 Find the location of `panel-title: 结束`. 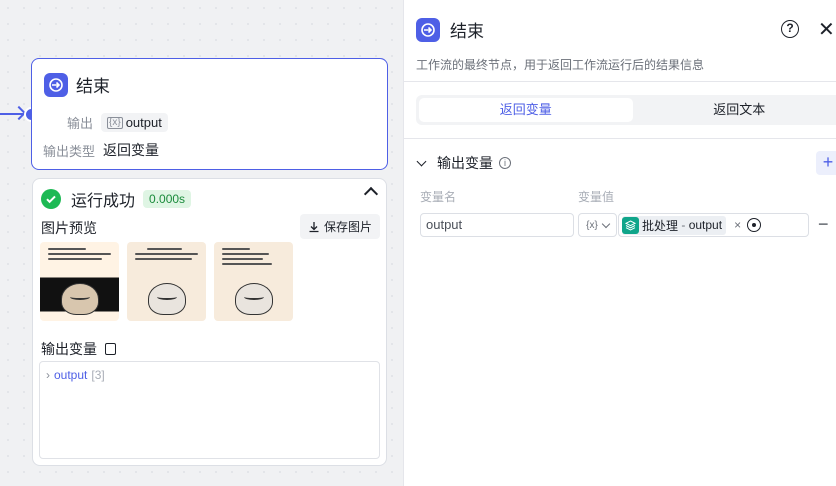

panel-title: 结束 is located at coordinates (467, 31).